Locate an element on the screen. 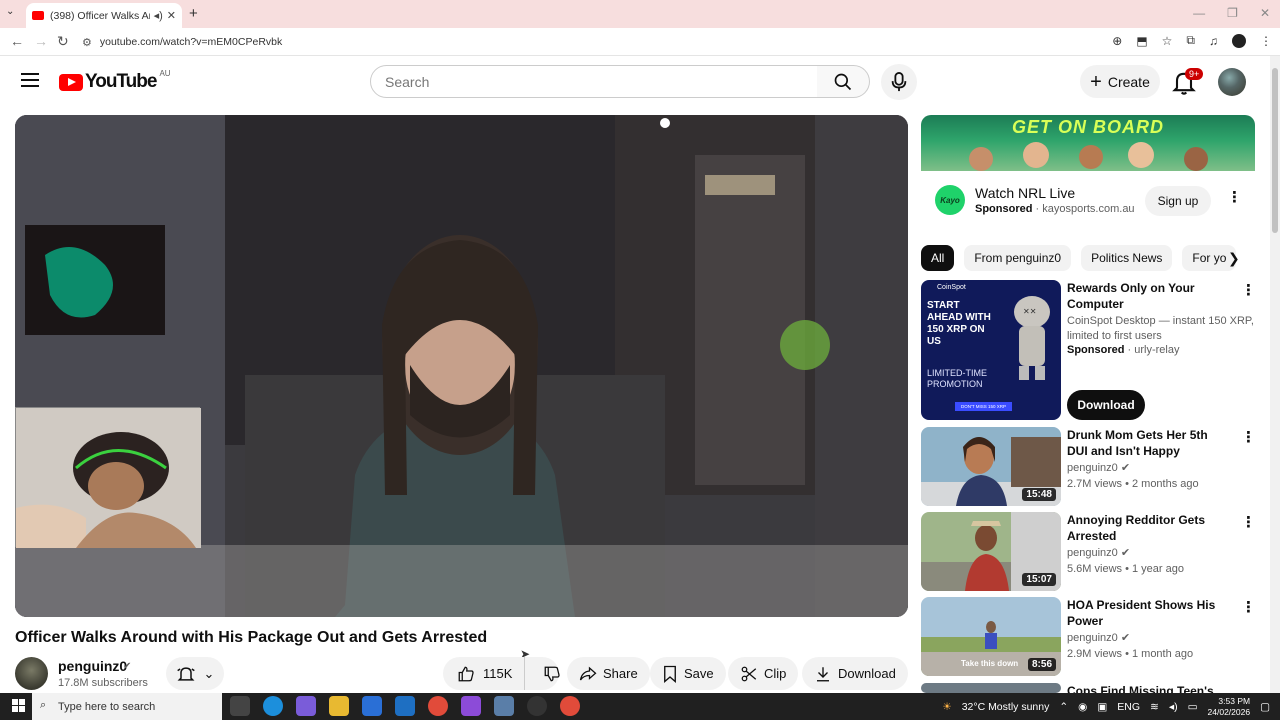 This screenshot has width=1280, height=720. file-explorer-icon is located at coordinates (339, 706).